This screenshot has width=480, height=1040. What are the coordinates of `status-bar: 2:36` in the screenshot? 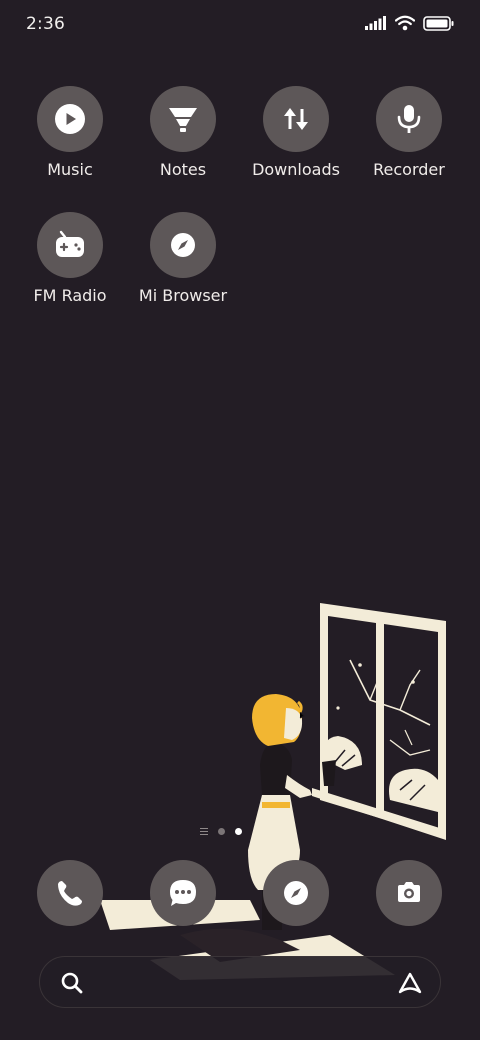 It's located at (240, 25).